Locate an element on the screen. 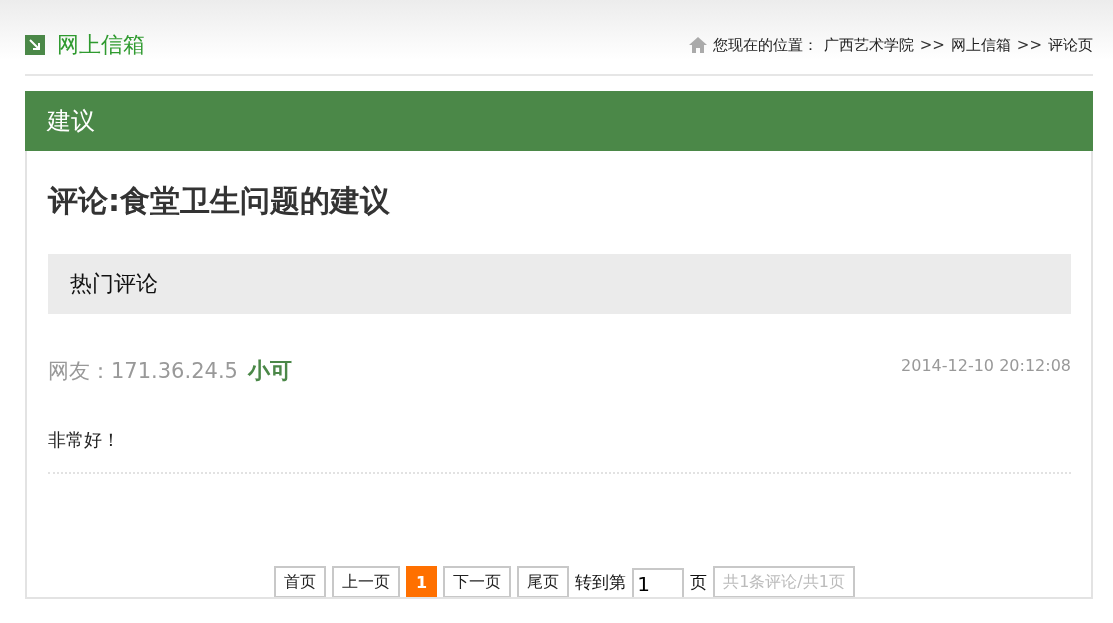  comment-body: 非常好！ is located at coordinates (84, 440).